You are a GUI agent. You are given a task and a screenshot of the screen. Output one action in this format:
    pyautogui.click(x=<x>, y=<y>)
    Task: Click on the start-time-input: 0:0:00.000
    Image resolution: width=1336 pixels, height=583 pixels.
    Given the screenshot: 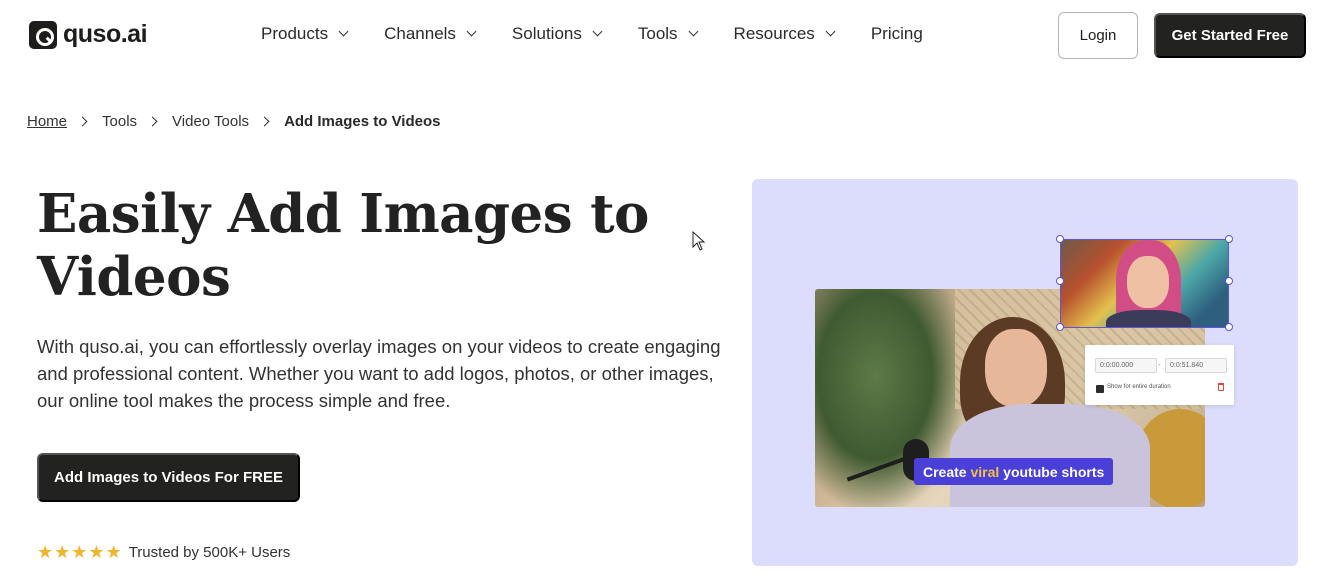 What is the action you would take?
    pyautogui.click(x=1126, y=365)
    